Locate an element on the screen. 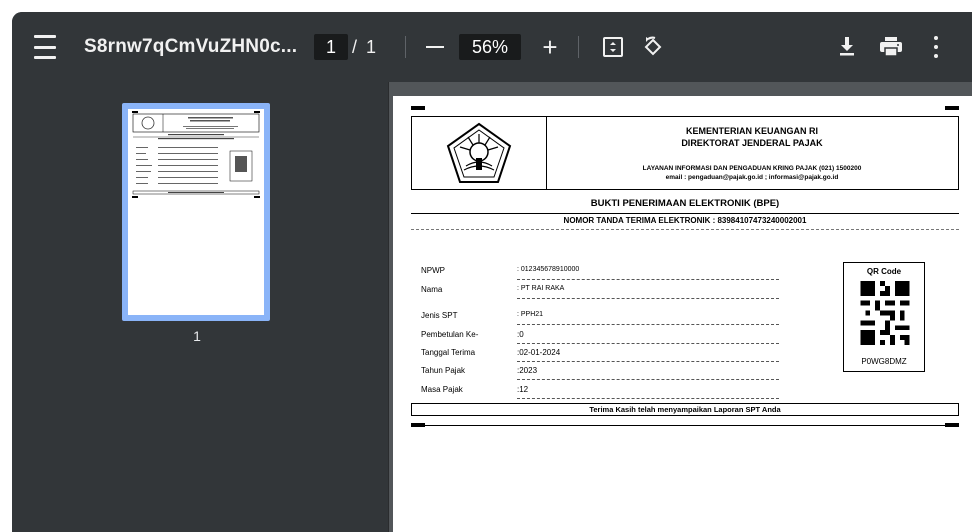  page-number-input: 1 is located at coordinates (331, 47).